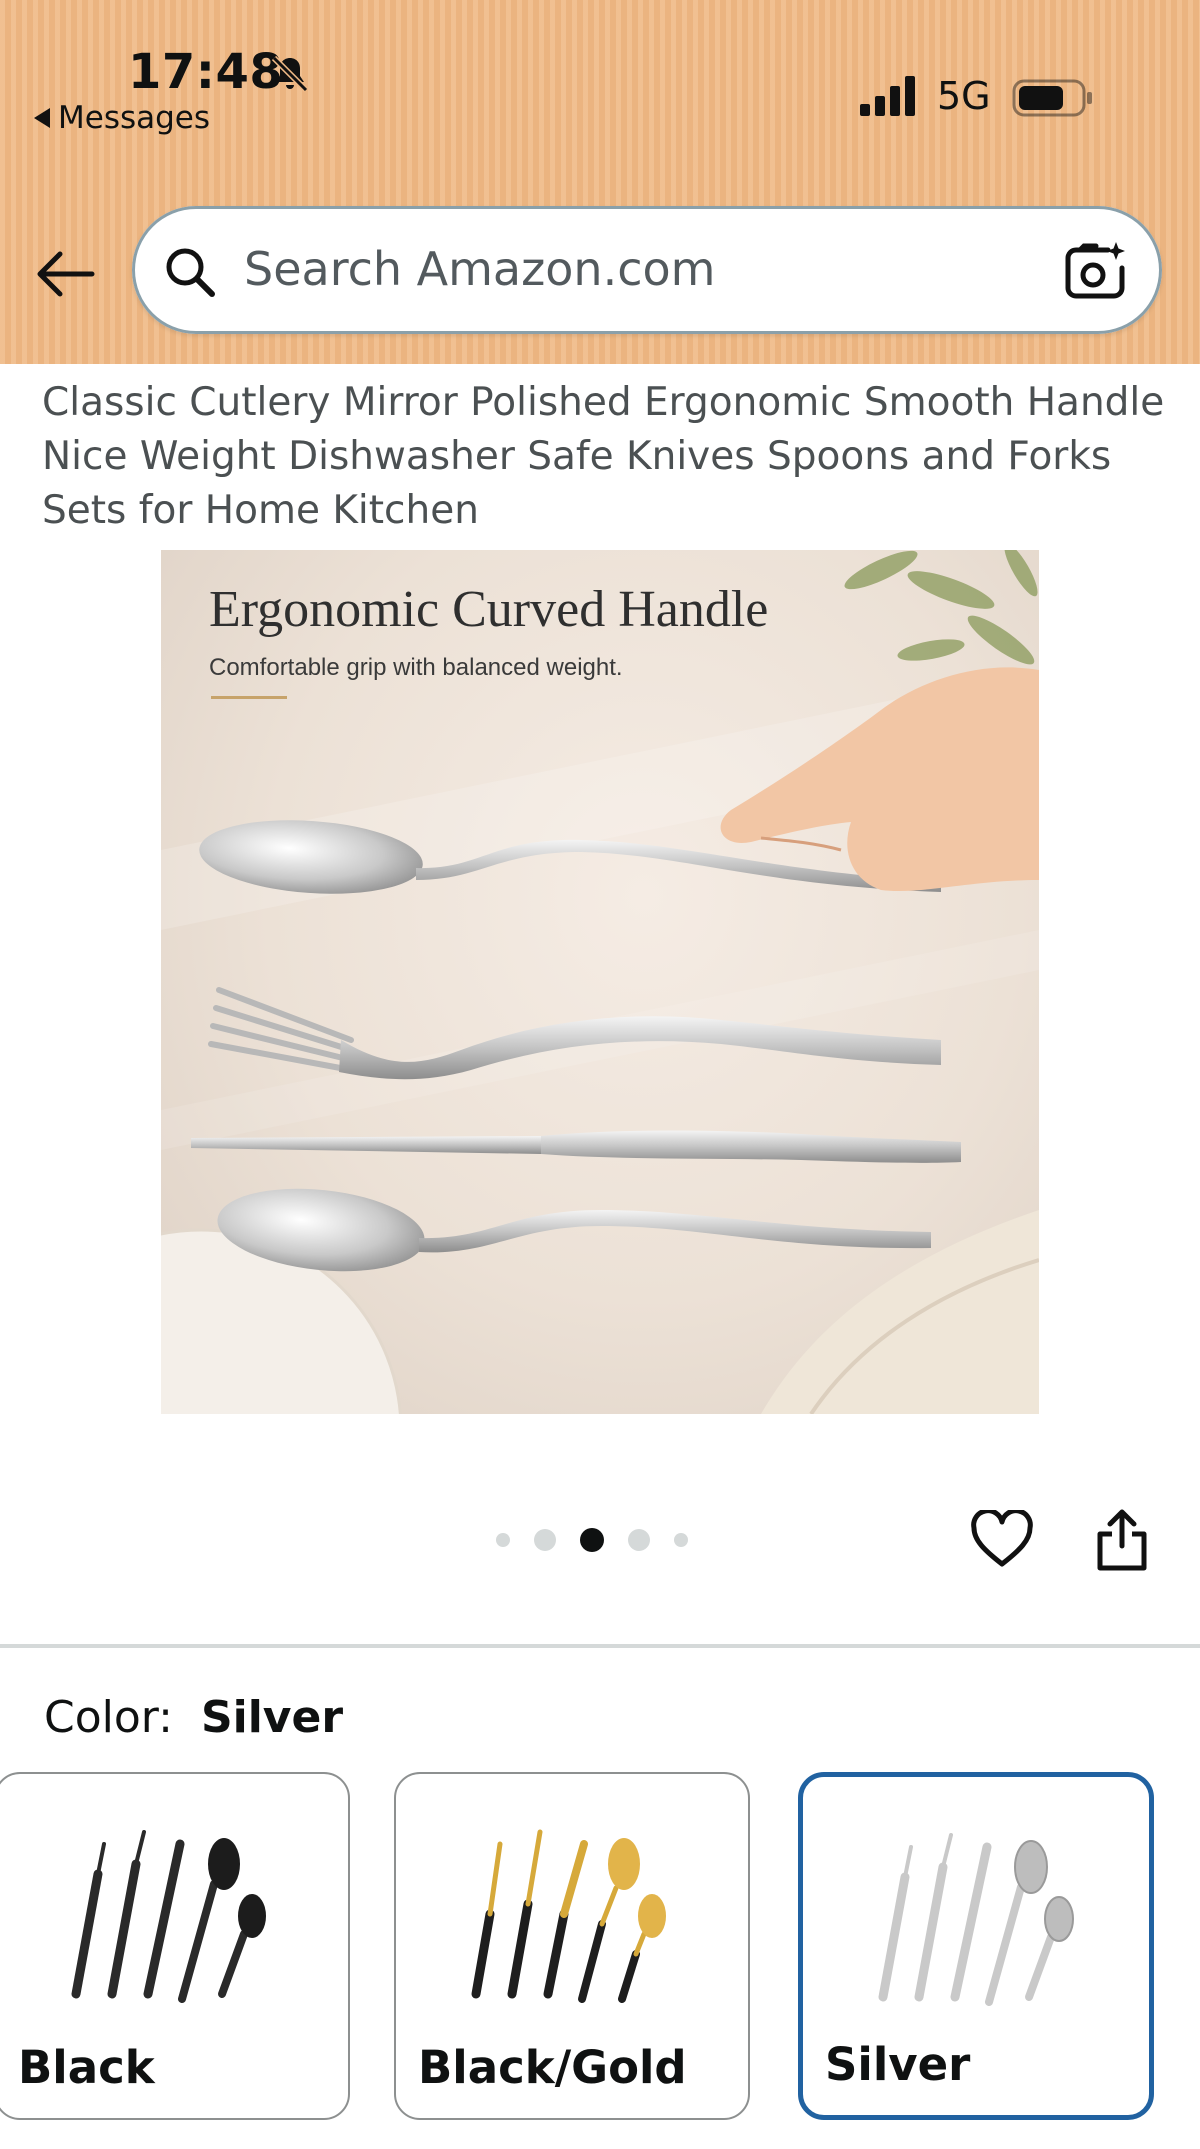  Describe the element at coordinates (1052, 98) in the screenshot. I see `battery-icon` at that location.